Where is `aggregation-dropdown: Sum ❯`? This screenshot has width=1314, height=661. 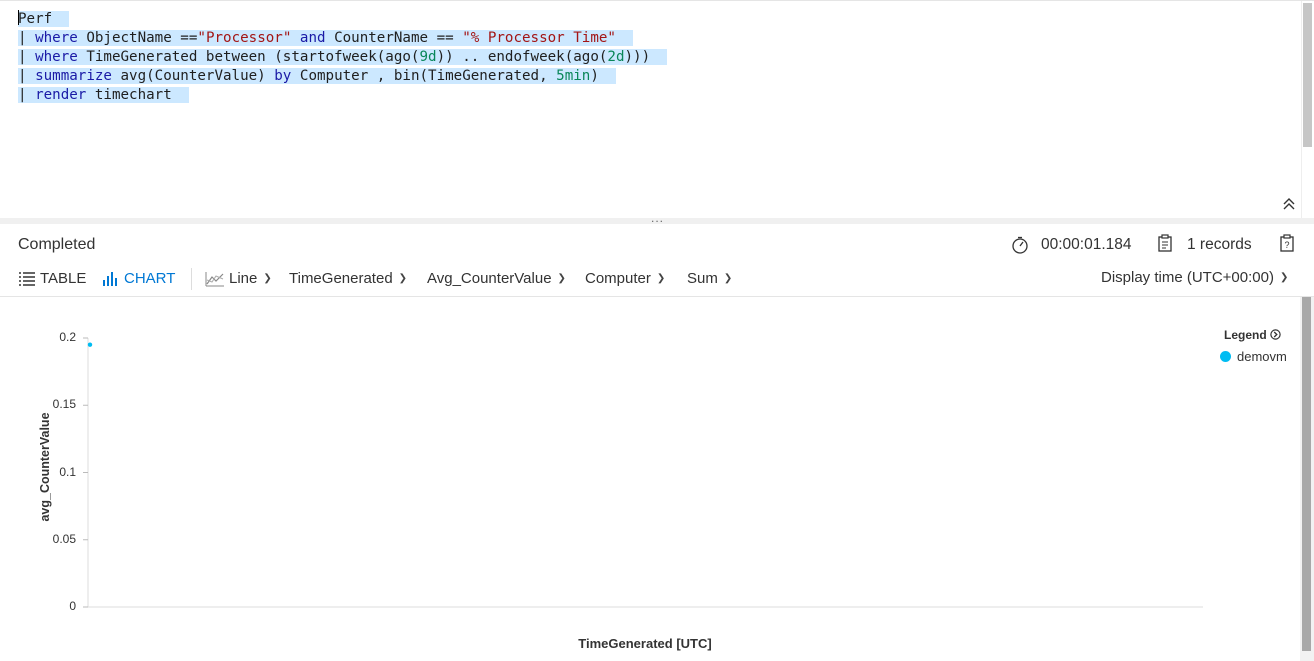
aggregation-dropdown: Sum ❯ is located at coordinates (709, 278).